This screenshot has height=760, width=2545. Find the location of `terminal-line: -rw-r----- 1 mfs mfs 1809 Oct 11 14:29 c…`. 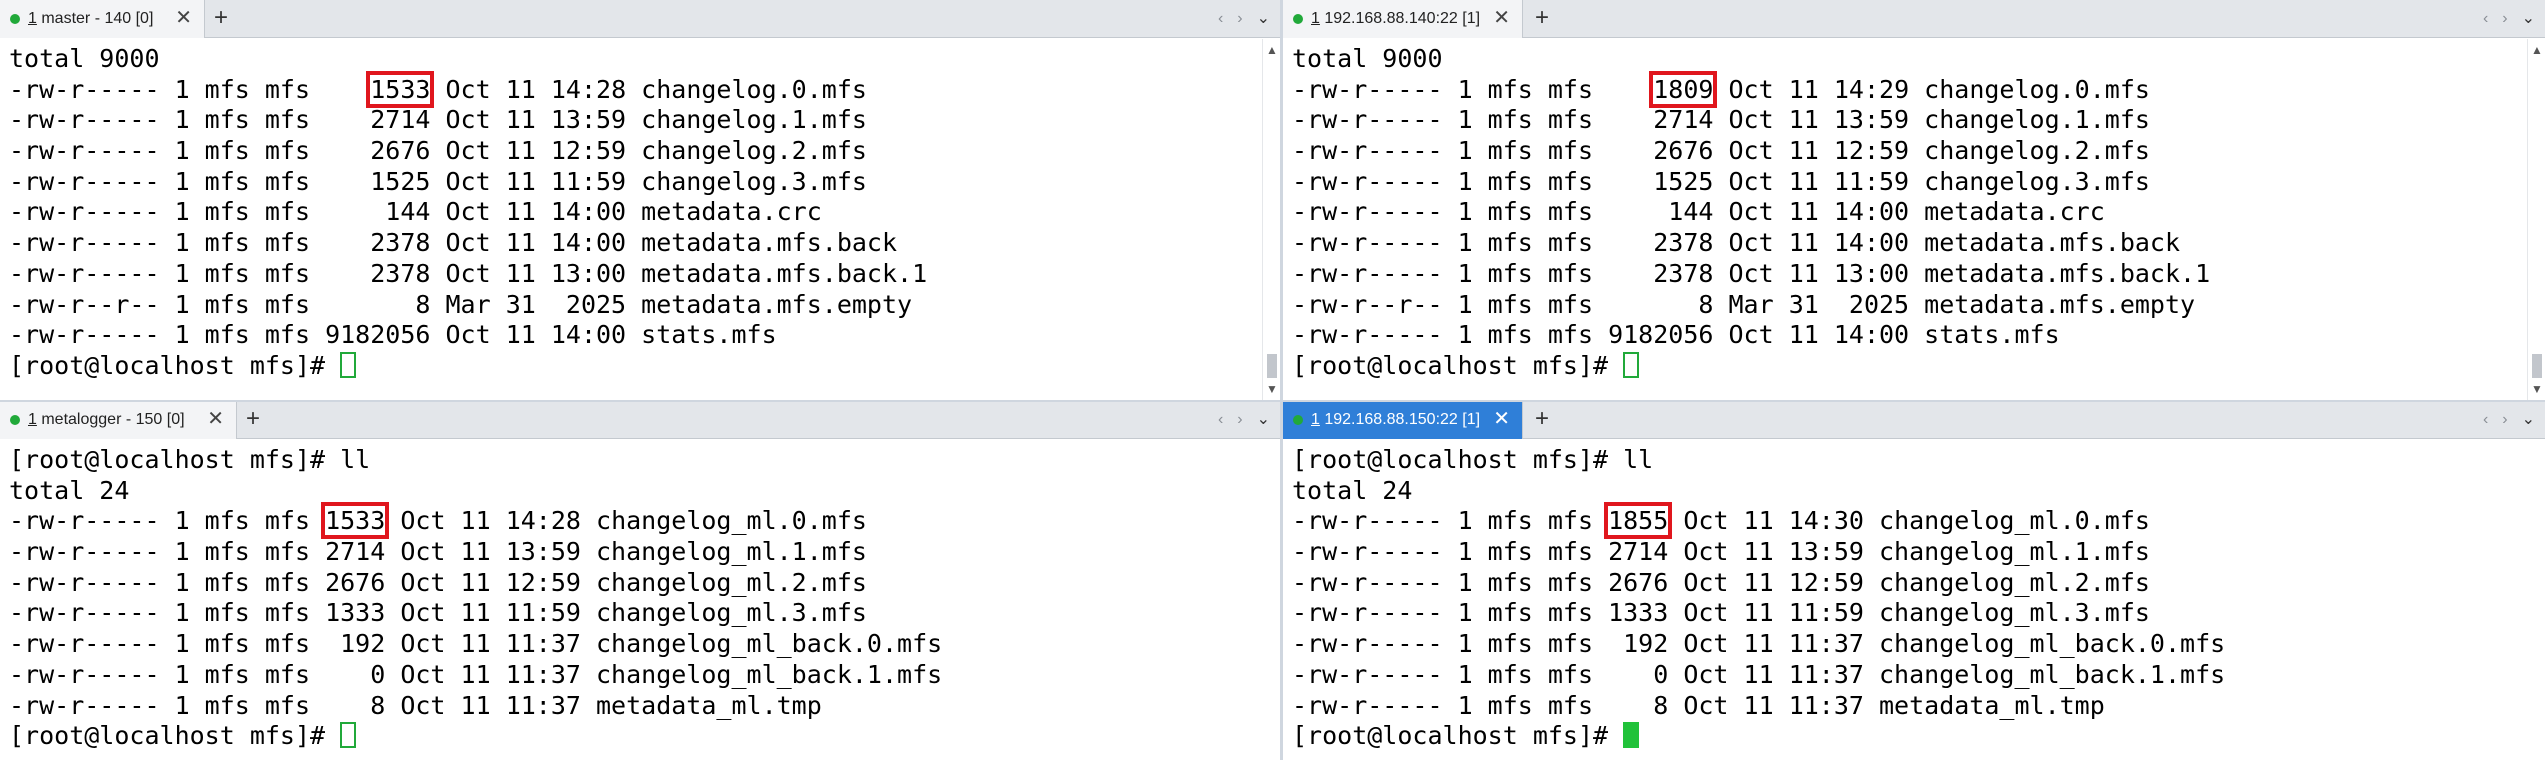

terminal-line: -rw-r----- 1 mfs mfs 1809 Oct 11 14:29 c… is located at coordinates (1721, 89).